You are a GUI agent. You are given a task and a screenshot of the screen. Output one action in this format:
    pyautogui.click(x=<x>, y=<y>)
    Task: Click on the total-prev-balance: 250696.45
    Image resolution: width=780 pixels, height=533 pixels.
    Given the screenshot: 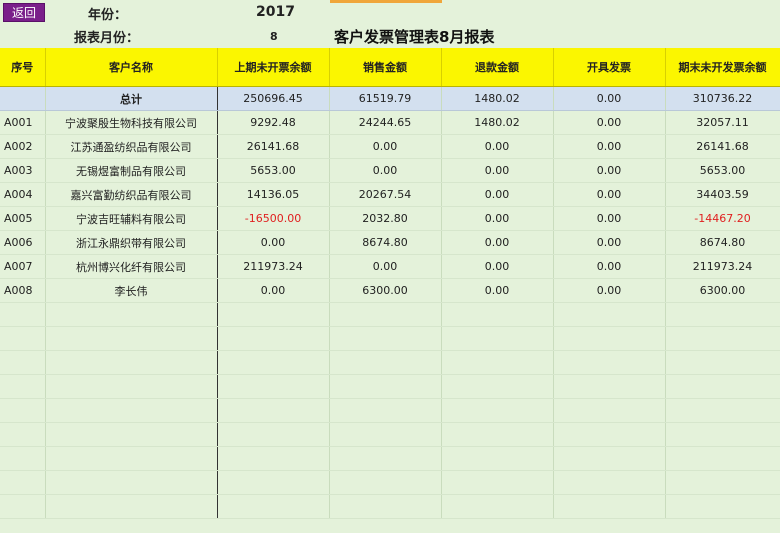 What is the action you would take?
    pyautogui.click(x=273, y=98)
    